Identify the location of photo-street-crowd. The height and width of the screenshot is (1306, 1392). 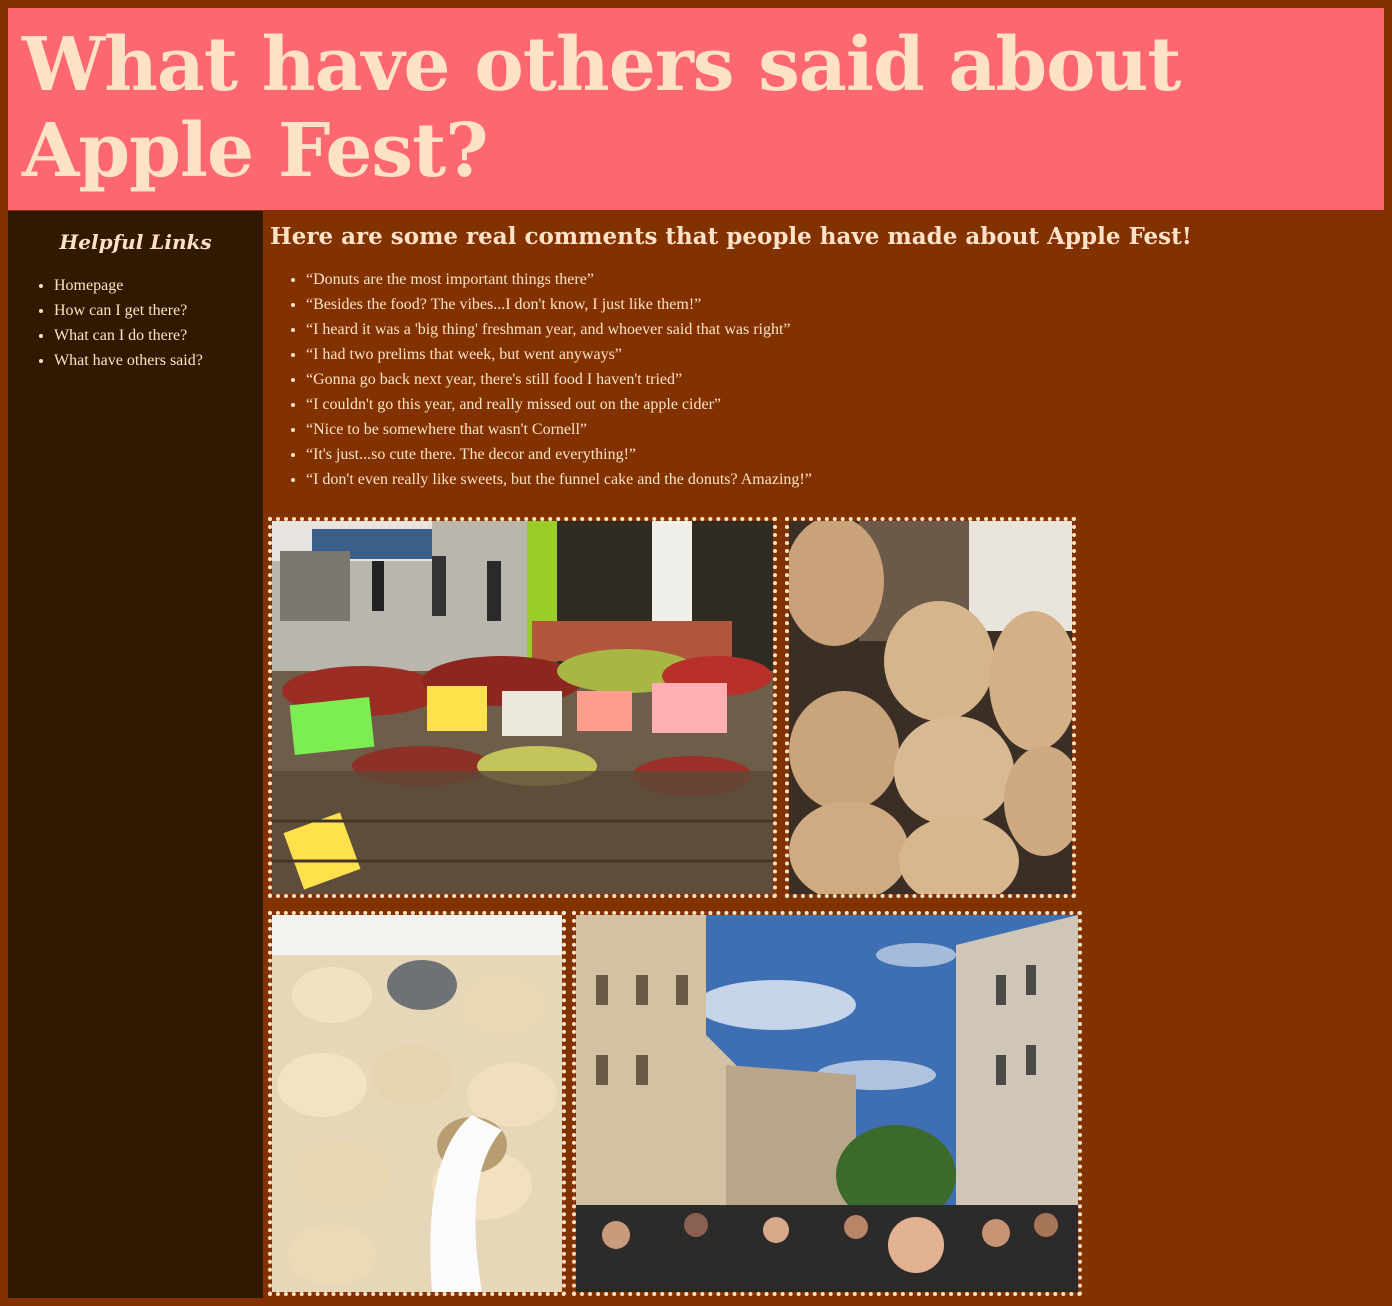
(827, 1103).